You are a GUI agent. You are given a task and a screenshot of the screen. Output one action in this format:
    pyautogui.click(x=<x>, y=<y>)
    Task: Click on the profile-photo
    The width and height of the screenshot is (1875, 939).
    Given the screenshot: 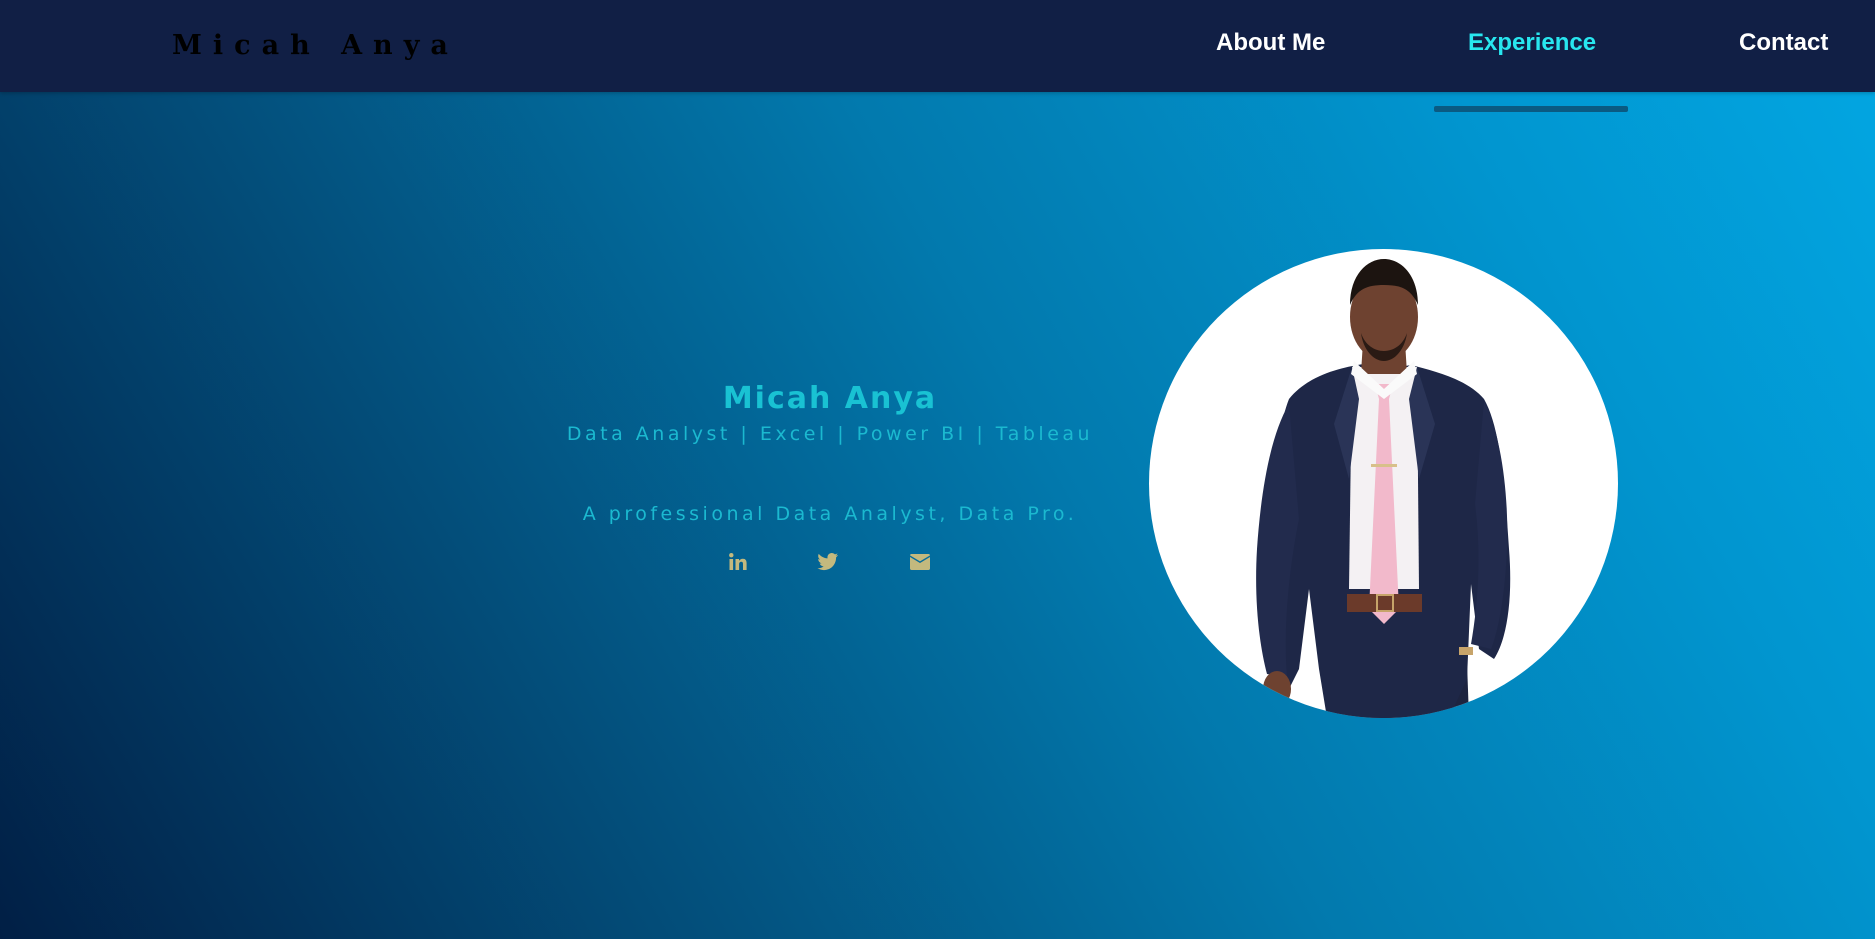 What is the action you would take?
    pyautogui.click(x=1383, y=483)
    